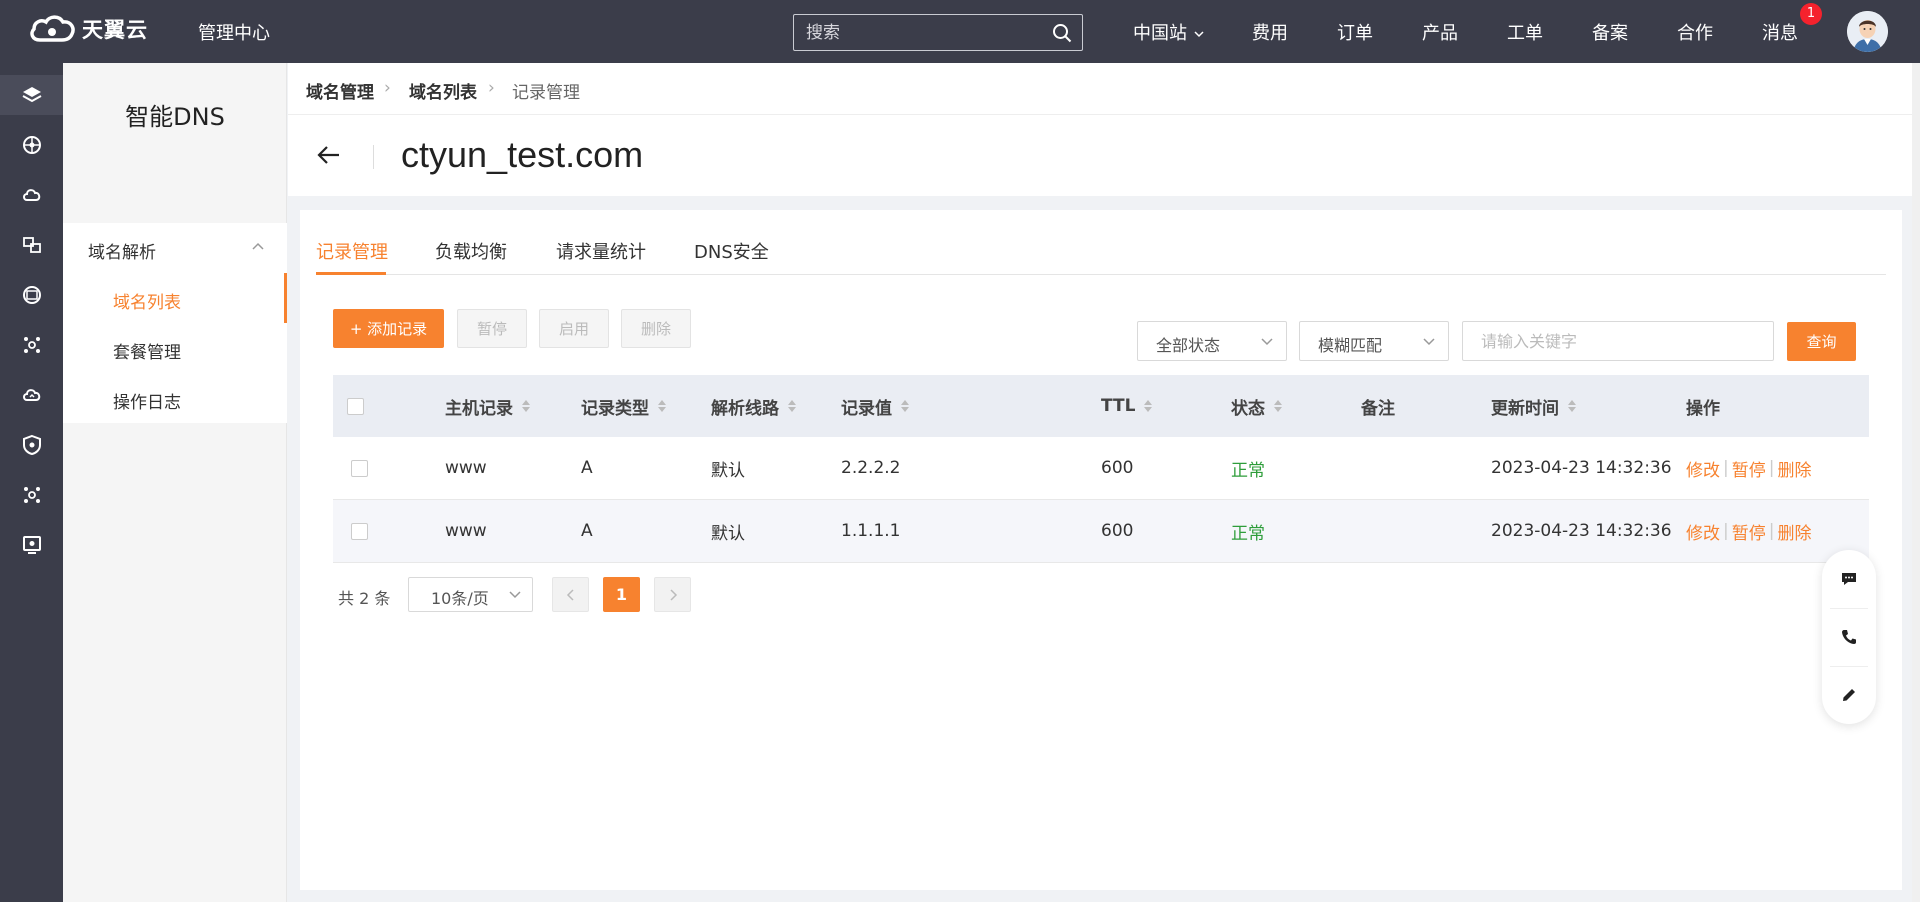  I want to click on pause-button: 暂停, so click(492, 328).